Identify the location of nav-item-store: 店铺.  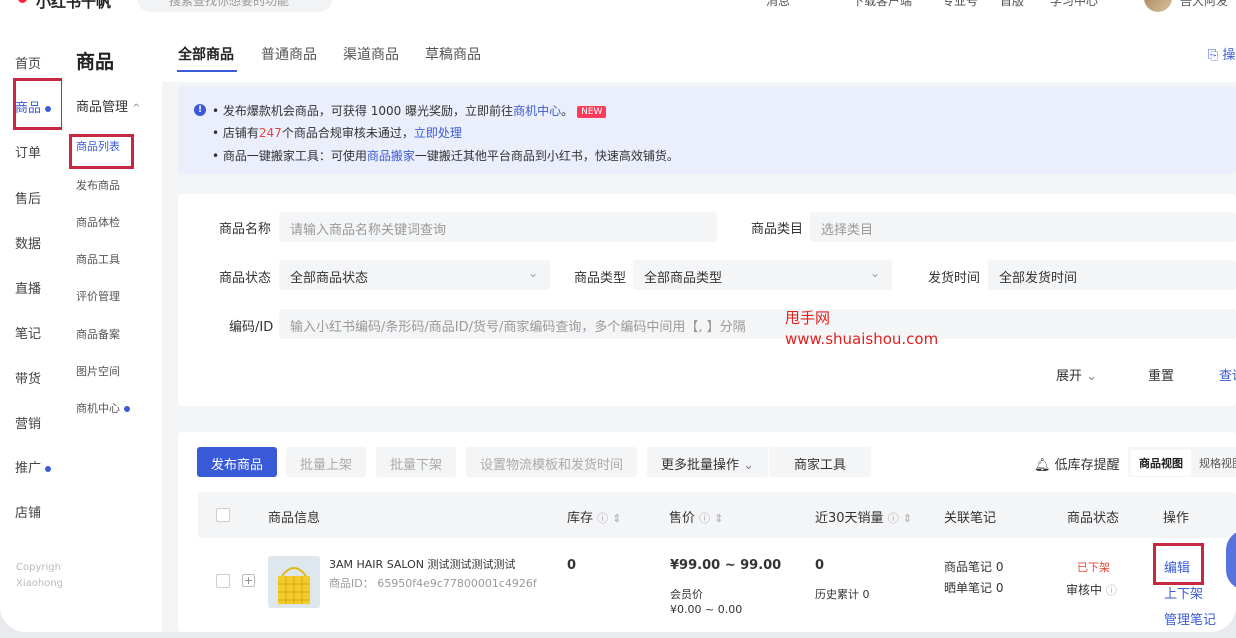
(28, 511).